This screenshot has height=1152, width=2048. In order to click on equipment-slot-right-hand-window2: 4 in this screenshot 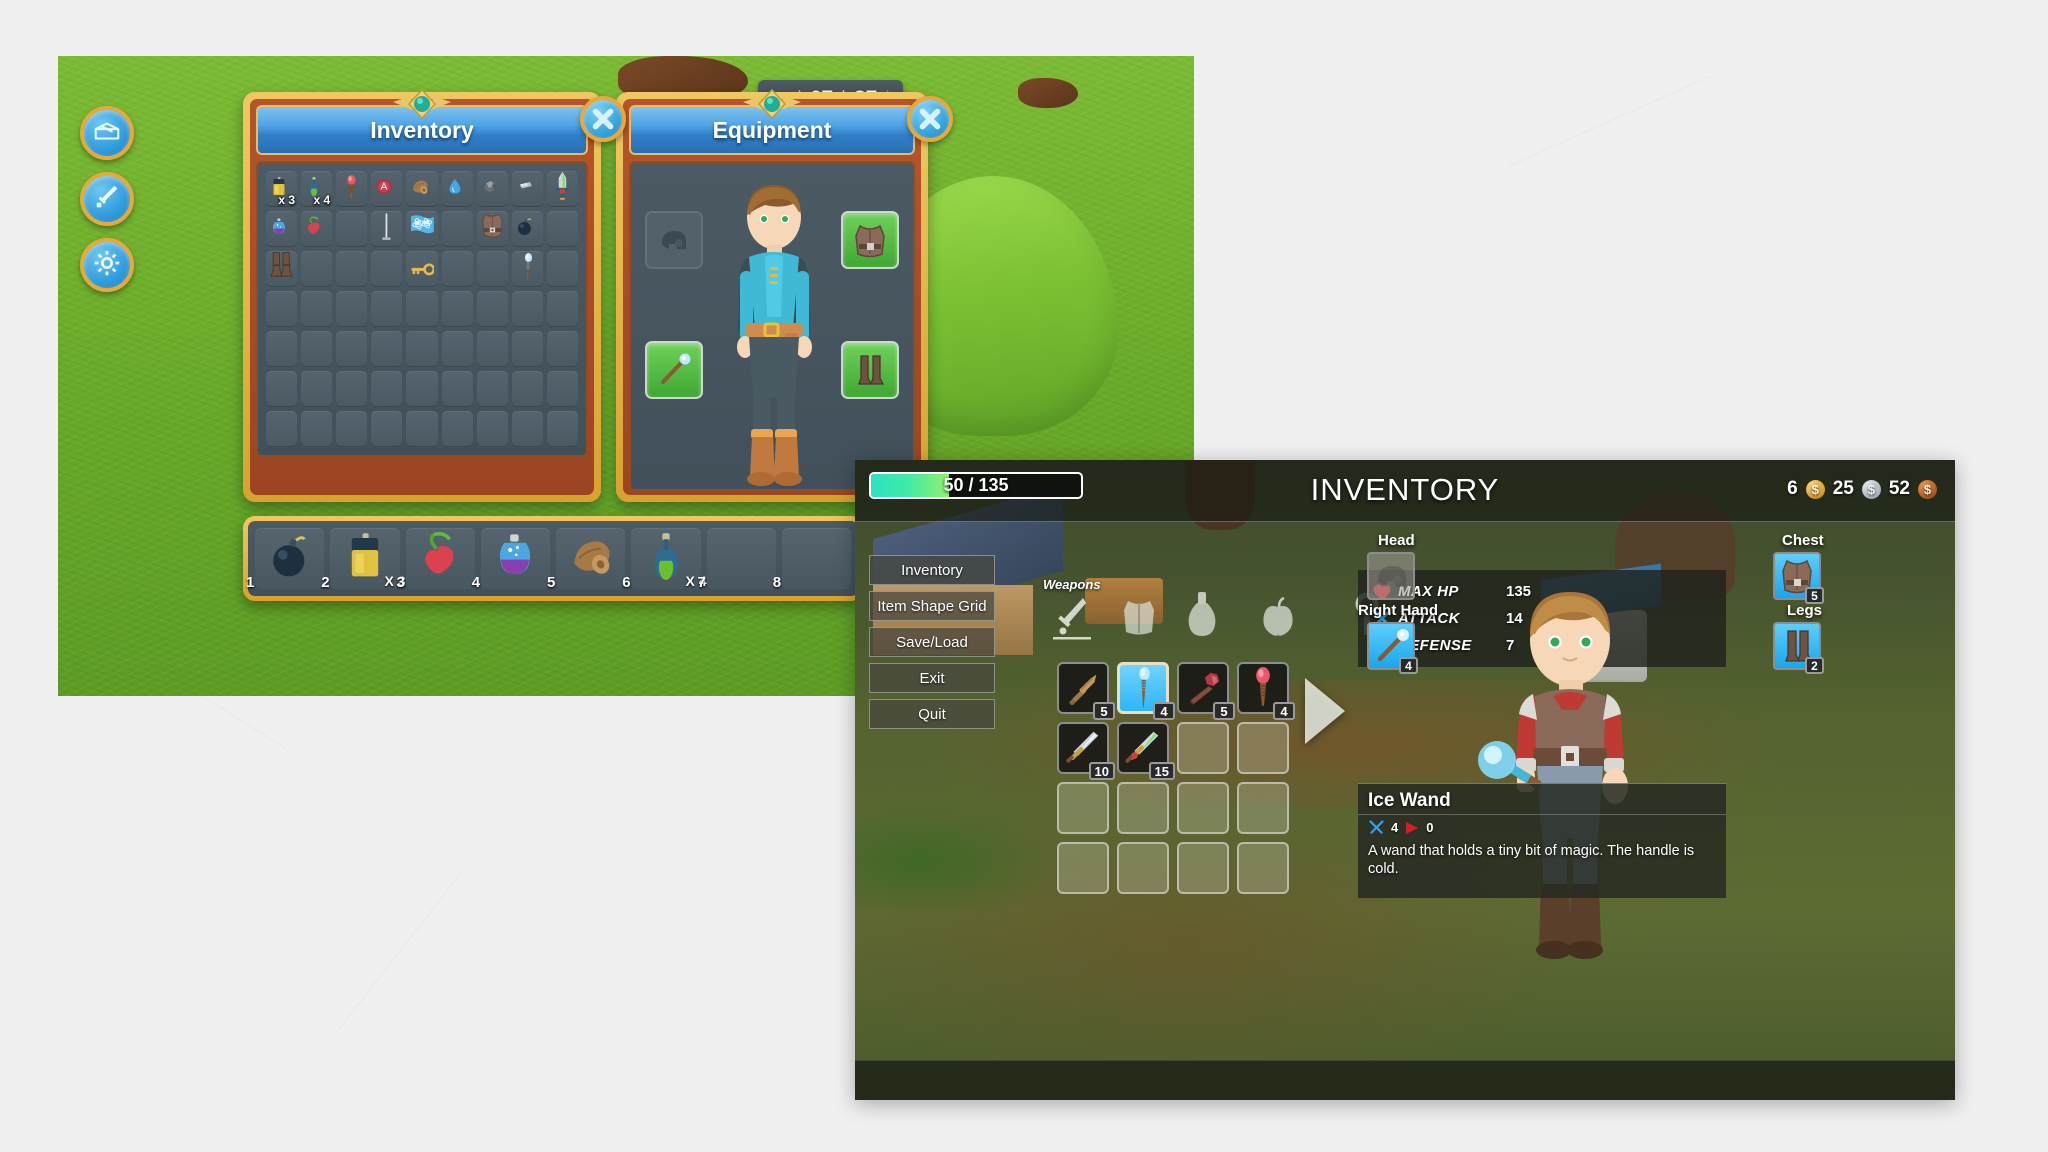, I will do `click(1392, 648)`.